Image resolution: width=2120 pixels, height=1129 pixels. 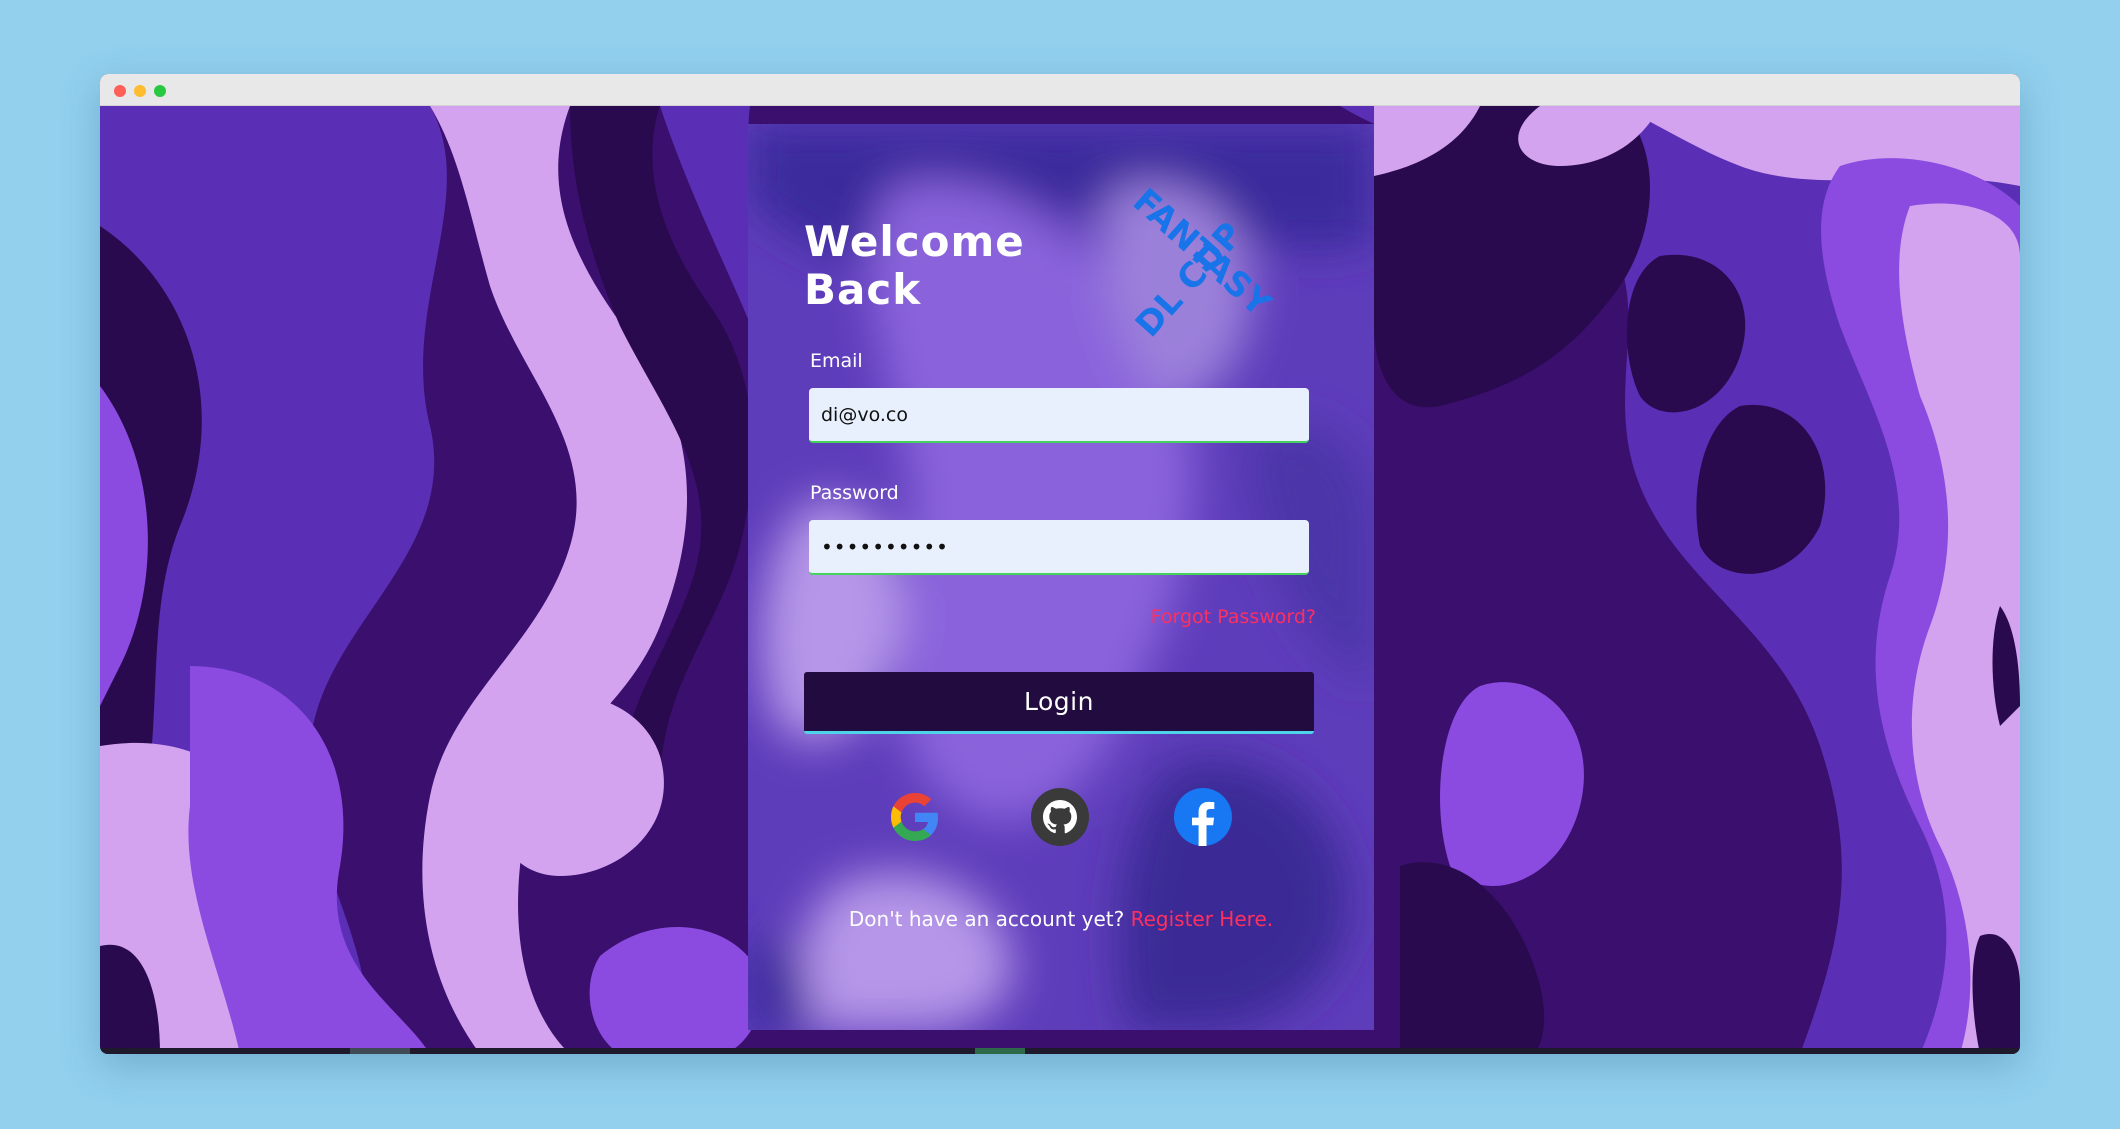 What do you see at coordinates (1233, 617) in the screenshot?
I see `forgot-password-link: Forgot Password?` at bounding box center [1233, 617].